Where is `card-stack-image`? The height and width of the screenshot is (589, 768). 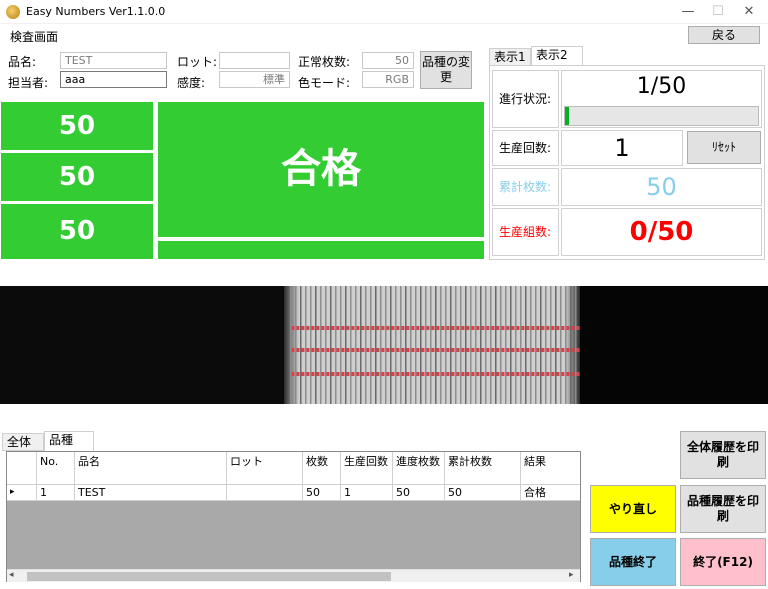
card-stack-image is located at coordinates (526, 345).